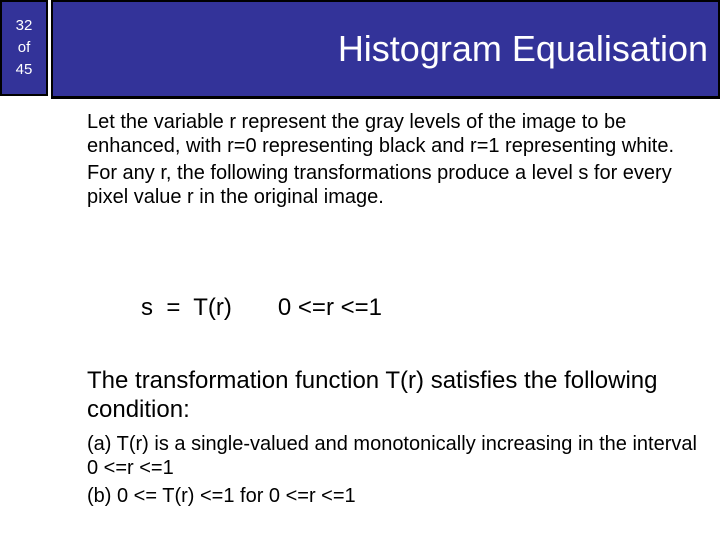  Describe the element at coordinates (24, 69) in the screenshot. I see `slide-total-number: 45` at that location.